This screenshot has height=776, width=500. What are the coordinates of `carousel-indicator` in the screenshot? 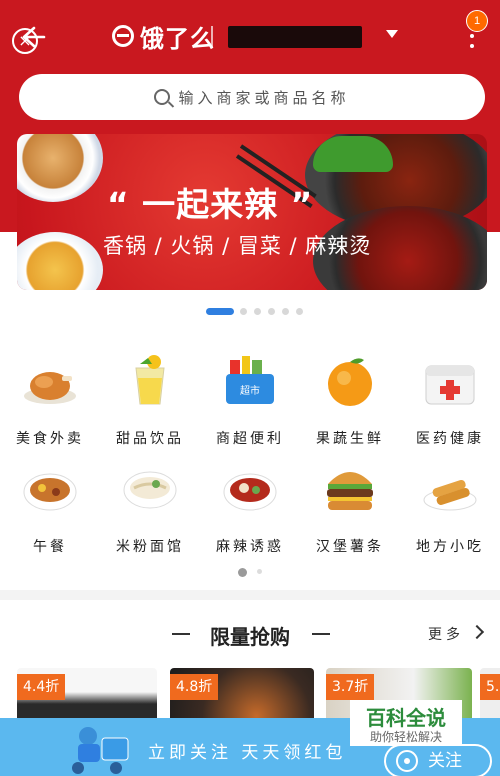 It's located at (250, 312).